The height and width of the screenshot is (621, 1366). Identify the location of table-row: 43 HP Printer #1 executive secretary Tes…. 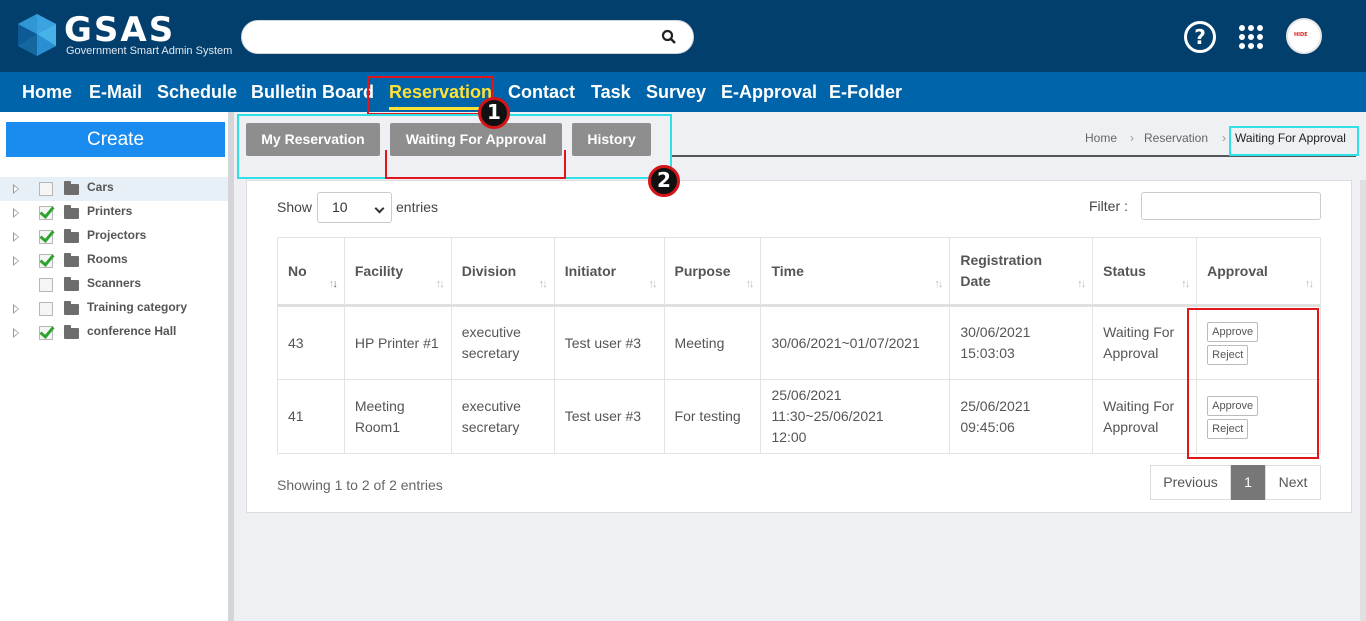
(799, 342).